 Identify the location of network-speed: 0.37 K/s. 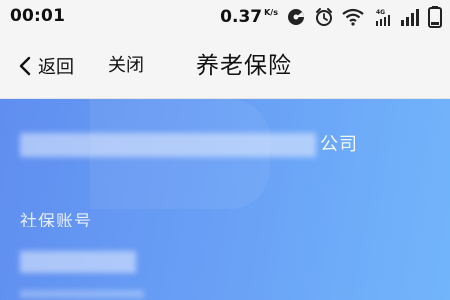
(249, 17).